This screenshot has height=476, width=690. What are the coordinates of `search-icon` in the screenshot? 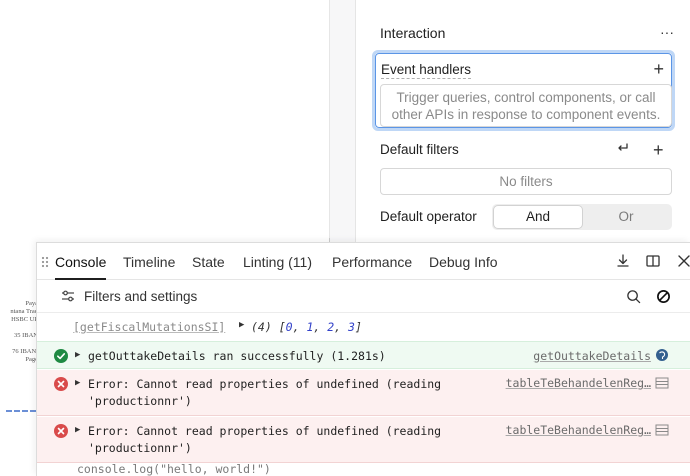 It's located at (633, 296).